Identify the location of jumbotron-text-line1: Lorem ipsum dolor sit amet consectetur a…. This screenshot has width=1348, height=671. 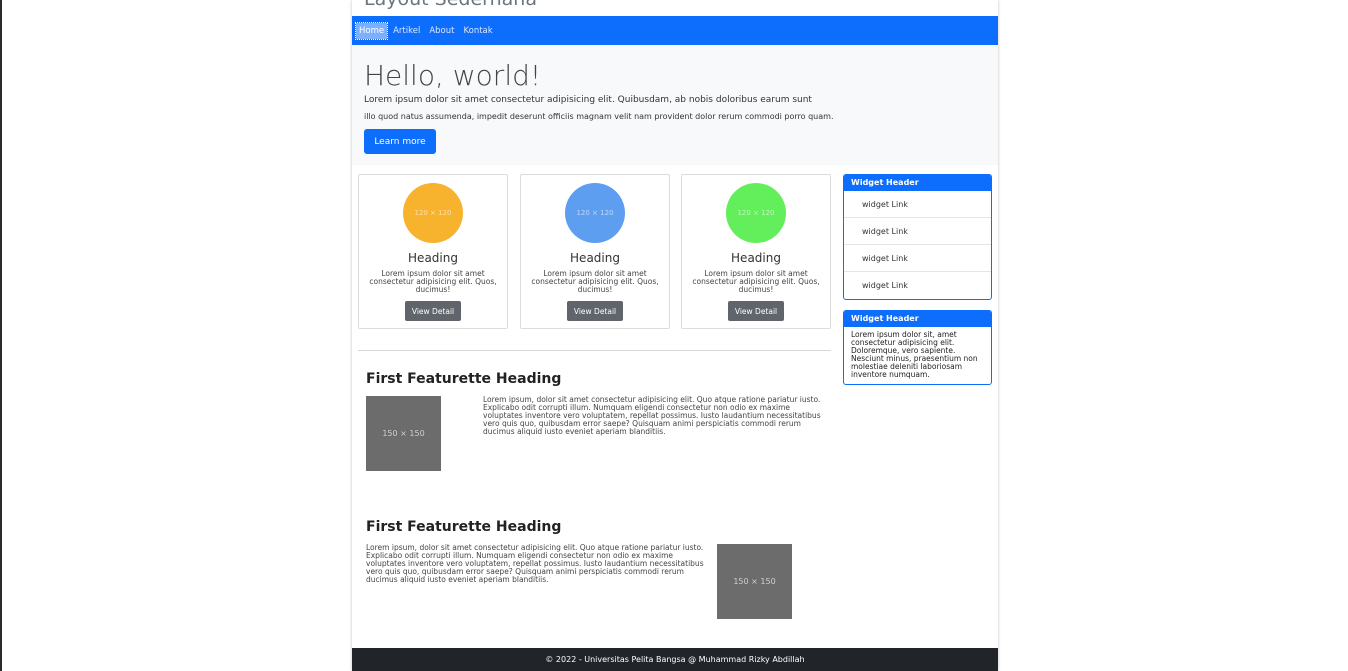
(588, 100).